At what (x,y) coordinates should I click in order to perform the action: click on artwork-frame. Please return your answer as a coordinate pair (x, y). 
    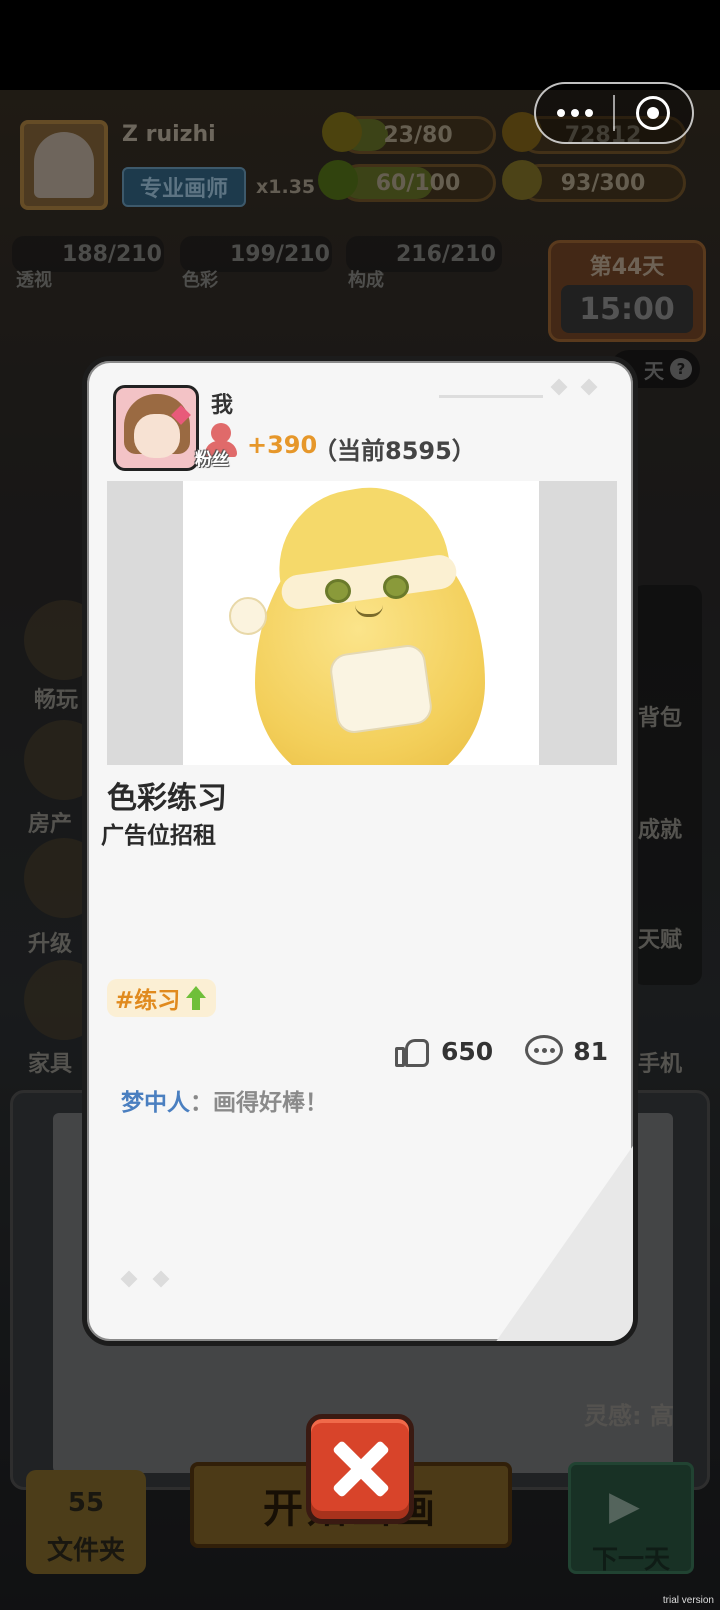
    Looking at the image, I should click on (362, 623).